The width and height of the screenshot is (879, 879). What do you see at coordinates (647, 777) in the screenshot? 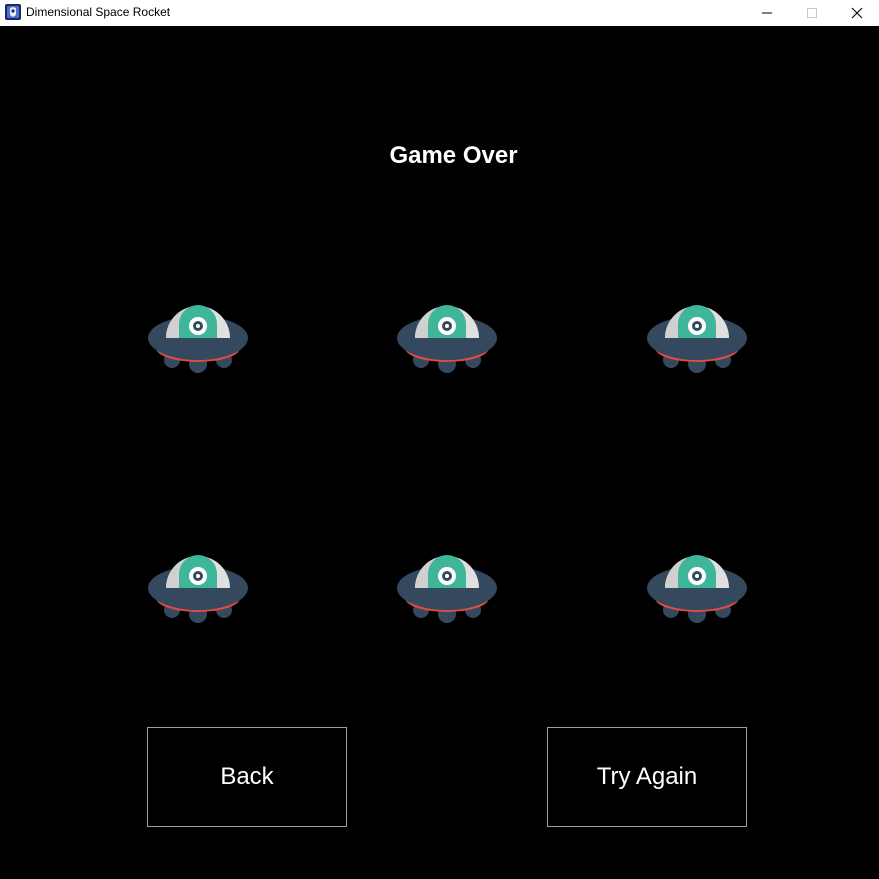
I see `try-again-button: Try Again` at bounding box center [647, 777].